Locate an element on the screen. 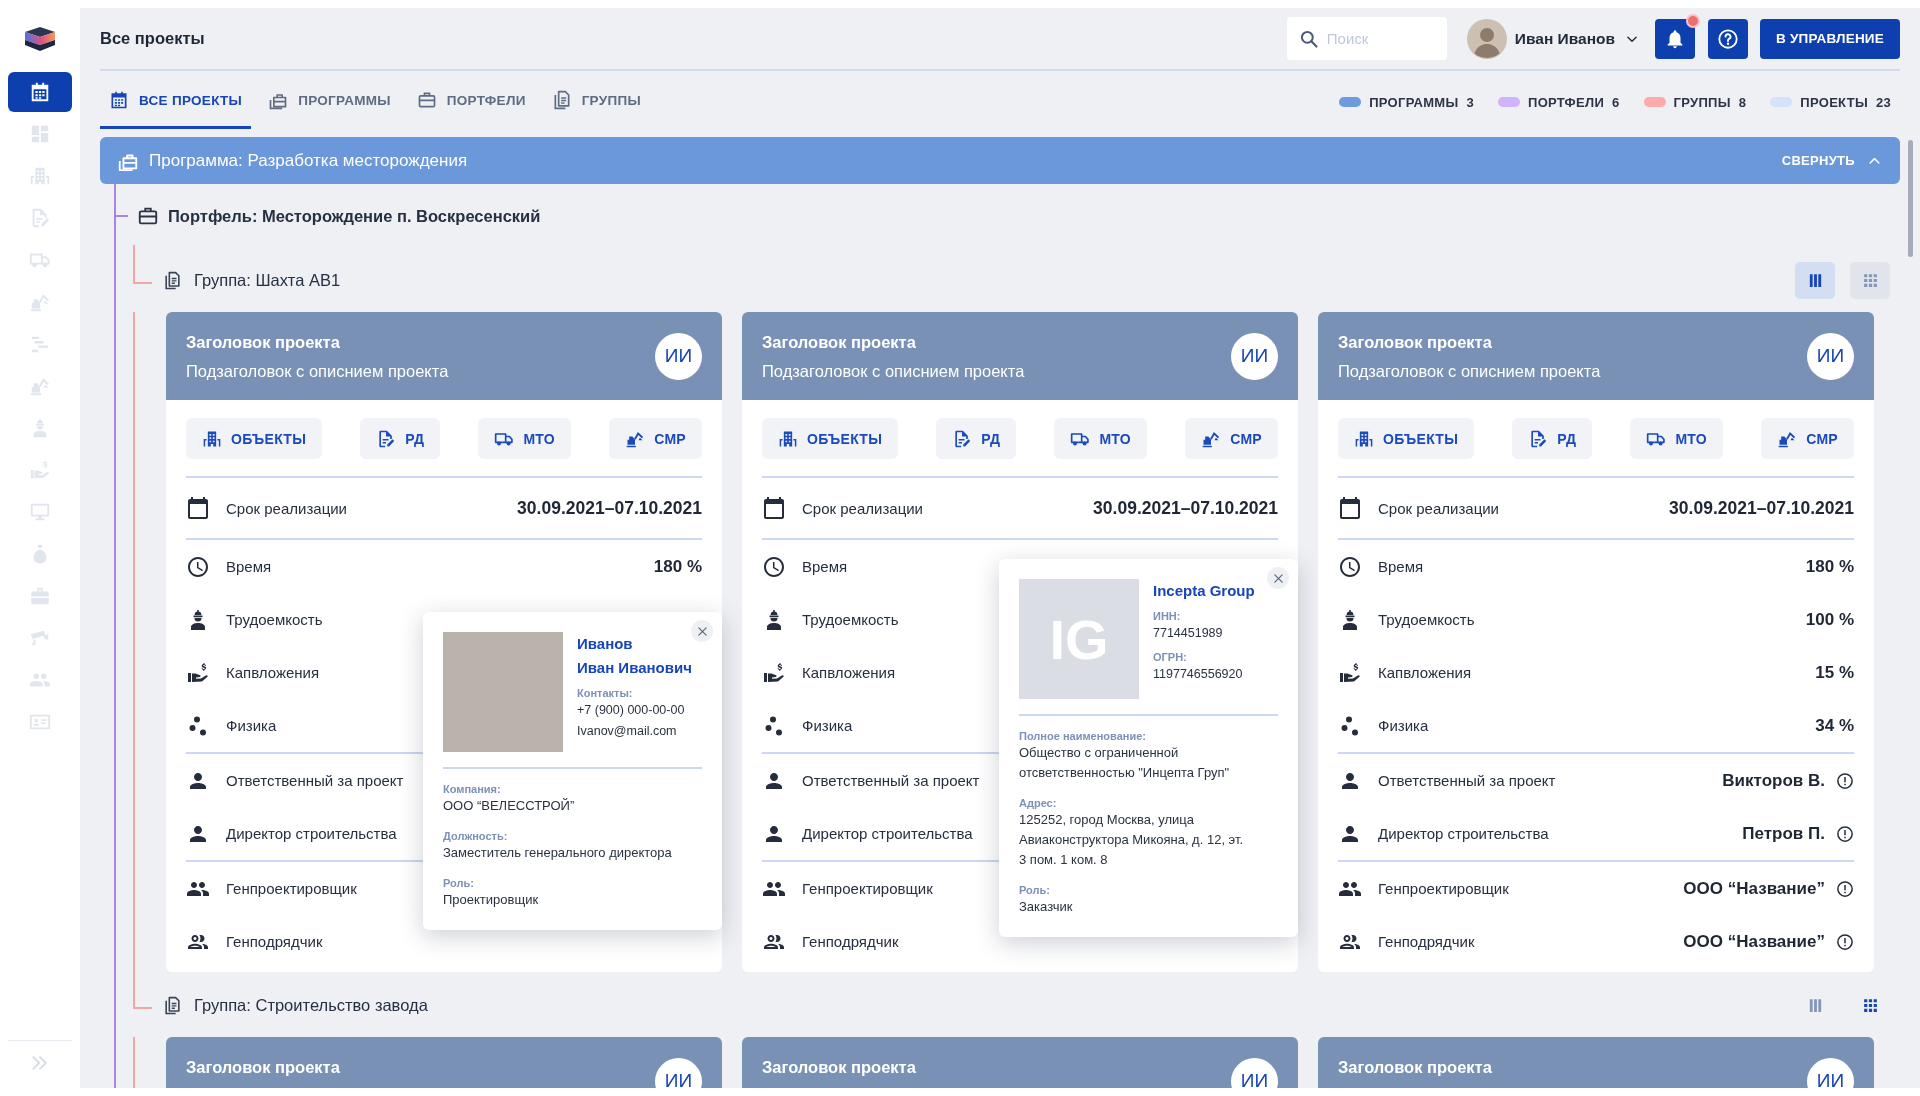  card-subtitle: Подзаголовок с описнием проекта is located at coordinates (1470, 371).